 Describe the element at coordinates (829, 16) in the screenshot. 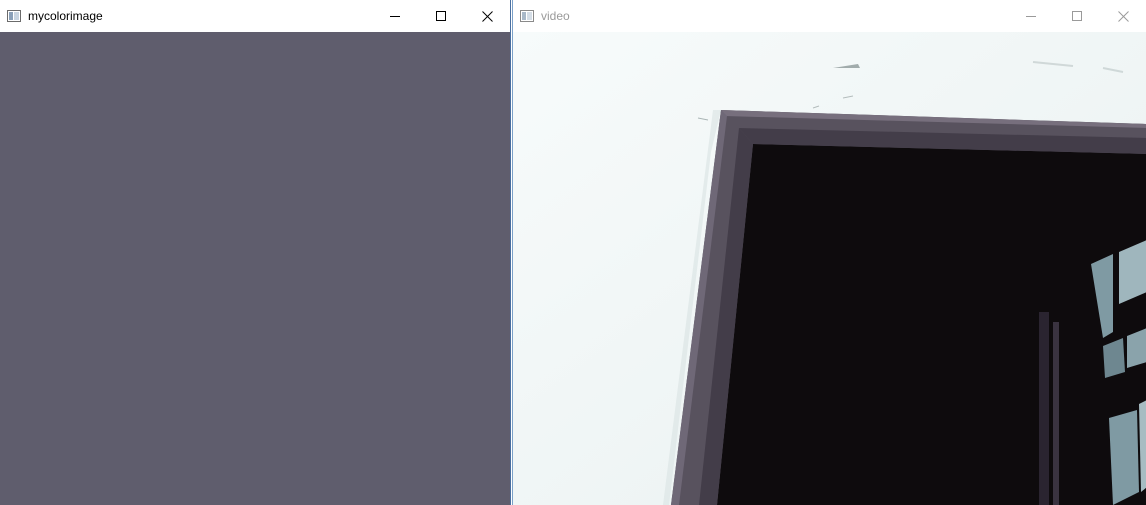

I see `title-bar: video` at that location.